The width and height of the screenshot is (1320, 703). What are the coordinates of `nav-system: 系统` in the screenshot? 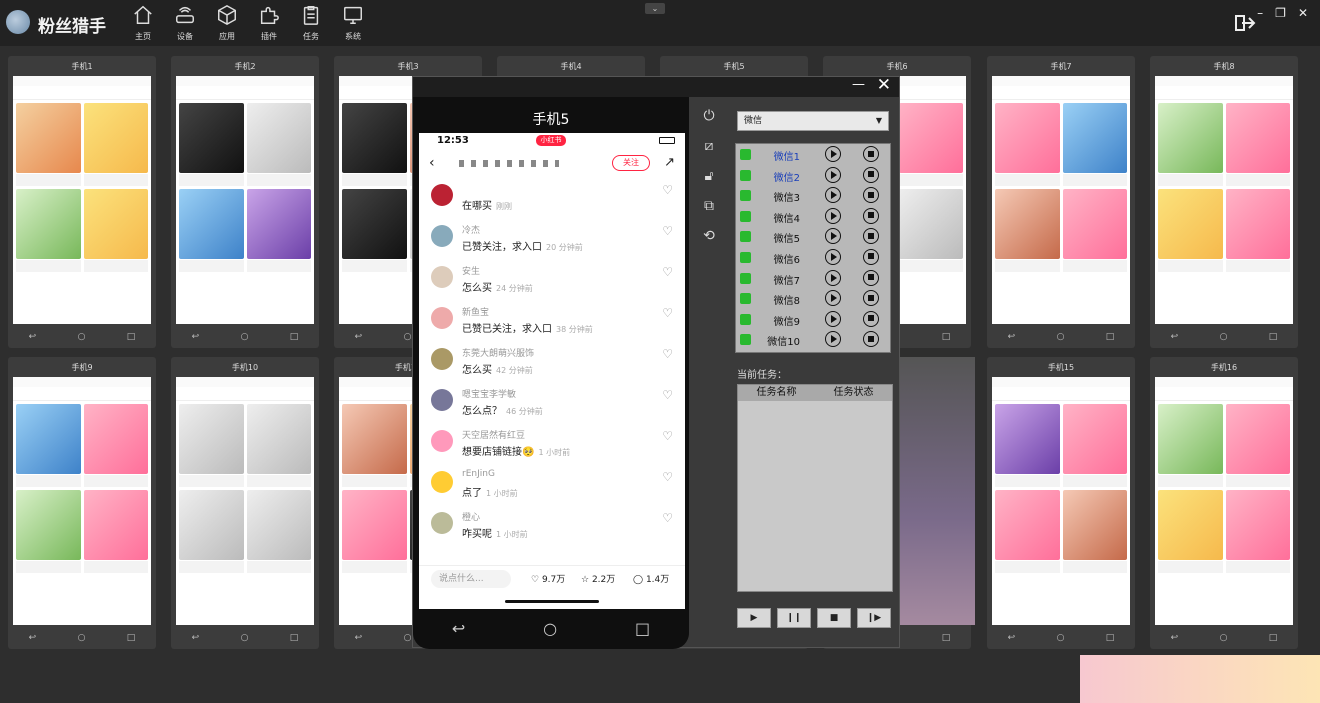 It's located at (353, 24).